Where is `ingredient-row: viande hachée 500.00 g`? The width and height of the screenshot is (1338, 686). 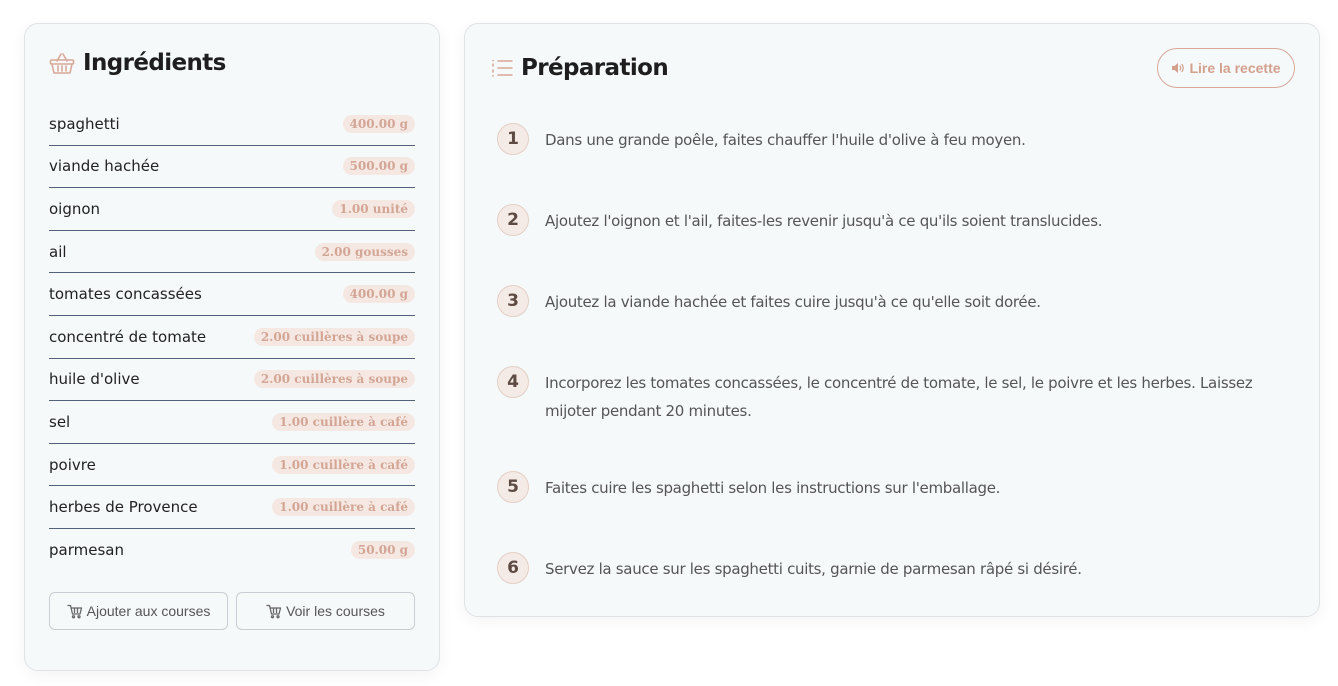 ingredient-row: viande hachée 500.00 g is located at coordinates (232, 167).